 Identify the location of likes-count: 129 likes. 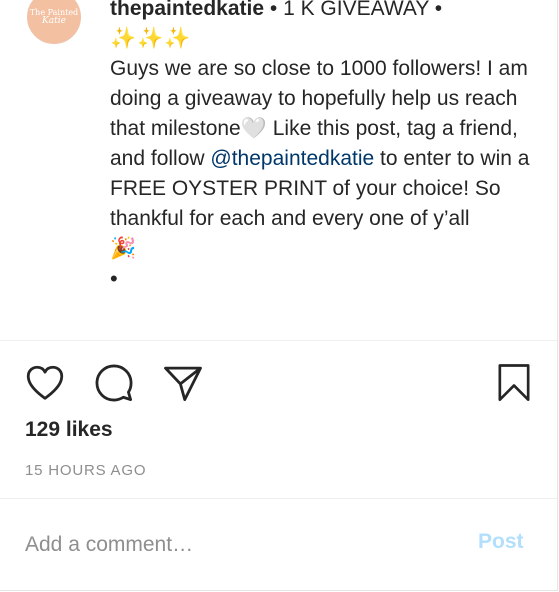
(69, 430).